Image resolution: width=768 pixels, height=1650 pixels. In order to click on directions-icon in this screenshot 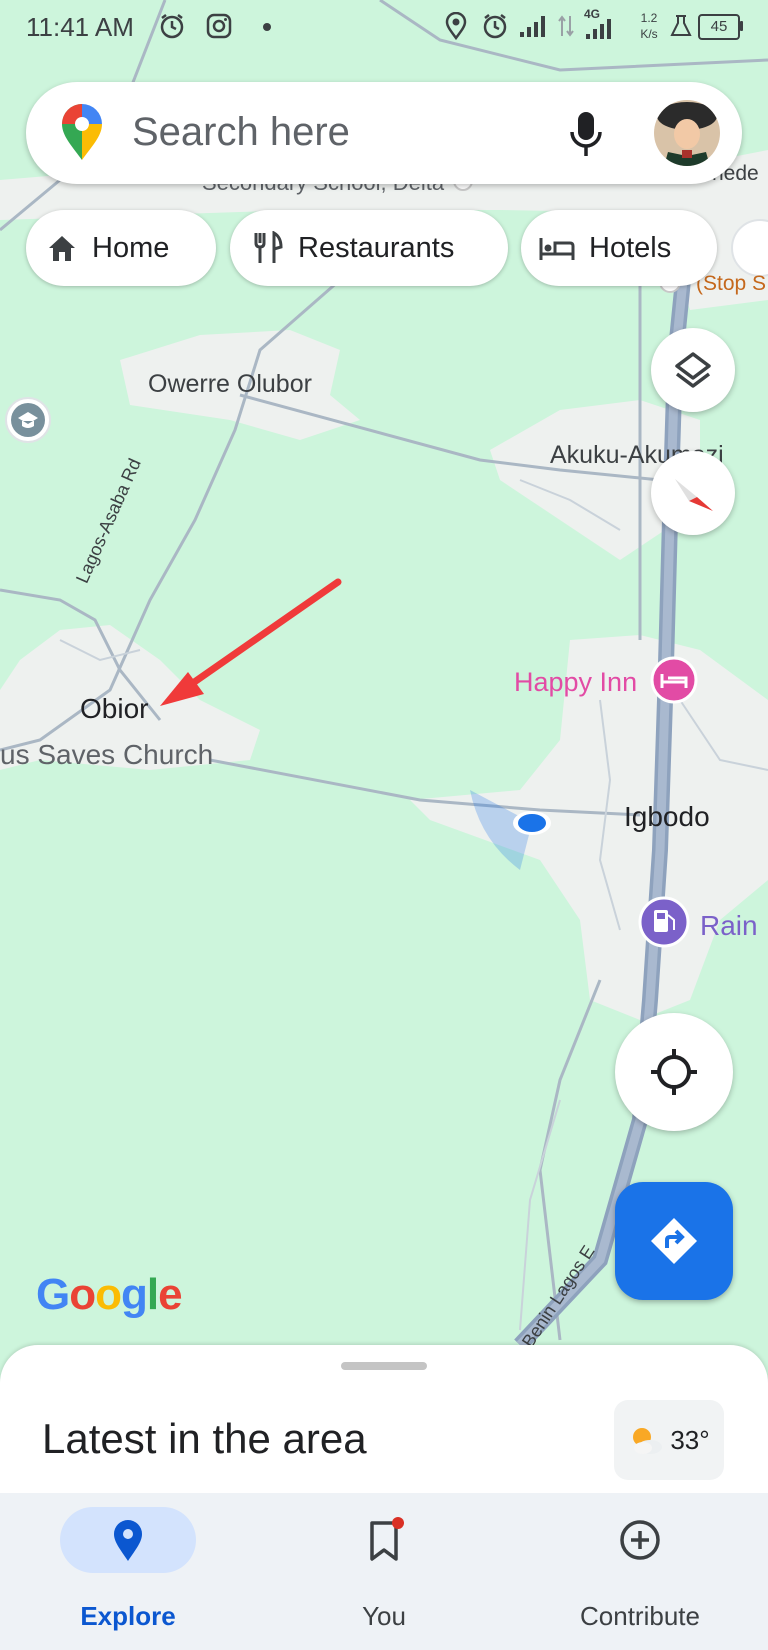, I will do `click(674, 1241)`.